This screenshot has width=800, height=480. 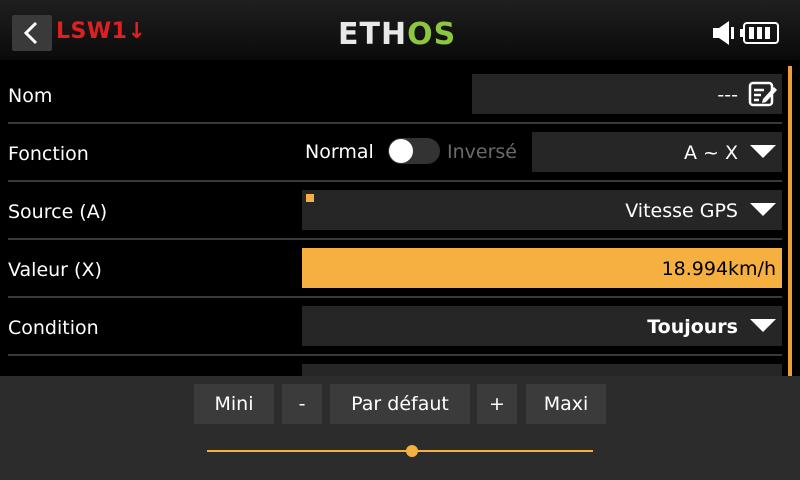 What do you see at coordinates (727, 95) in the screenshot?
I see `name-value: ---` at bounding box center [727, 95].